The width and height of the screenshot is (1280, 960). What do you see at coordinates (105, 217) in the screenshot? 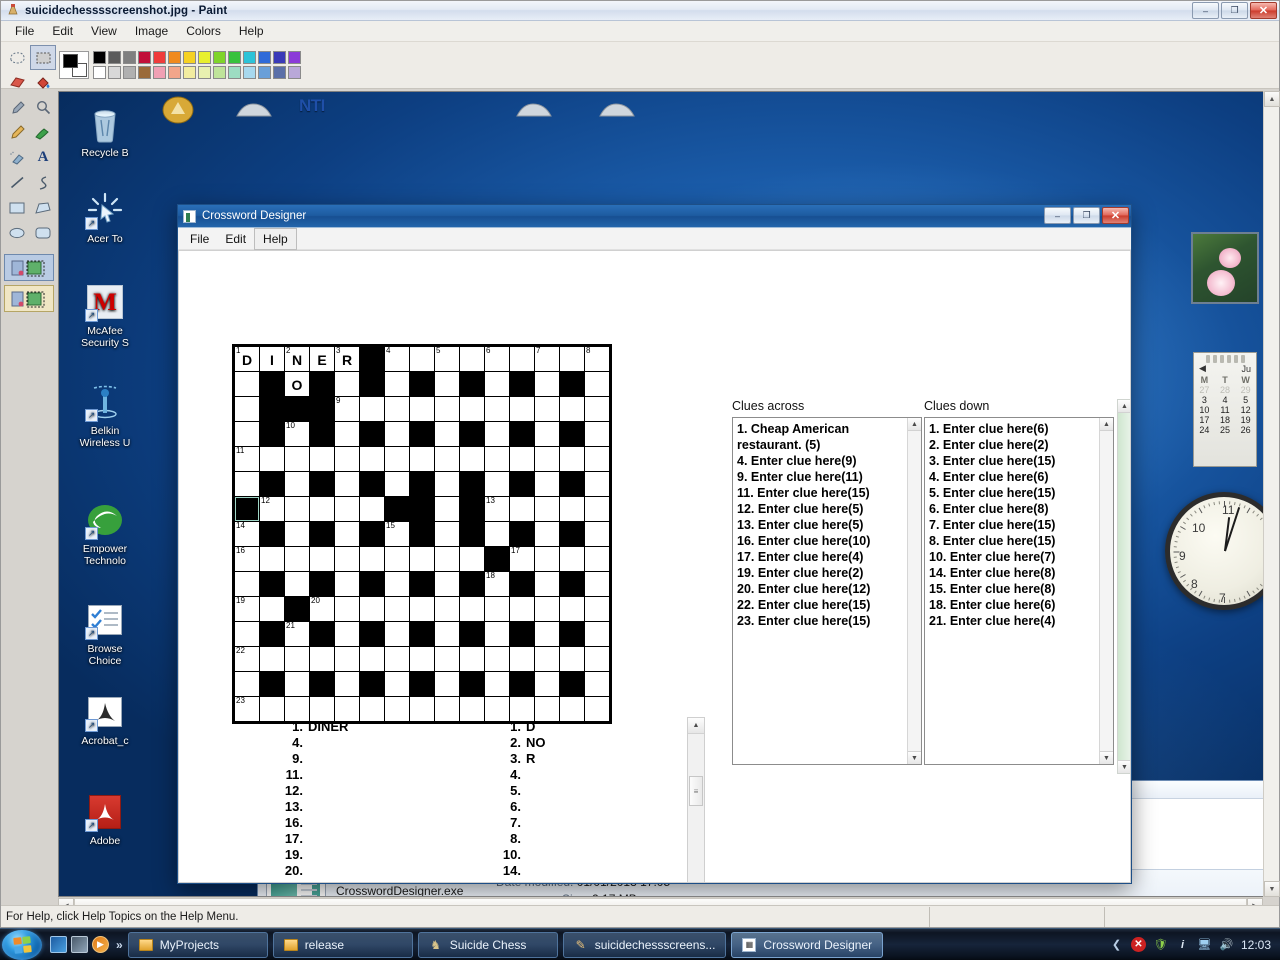
I see `desktop-icon-acer-touch: ↗ Acer To` at bounding box center [105, 217].